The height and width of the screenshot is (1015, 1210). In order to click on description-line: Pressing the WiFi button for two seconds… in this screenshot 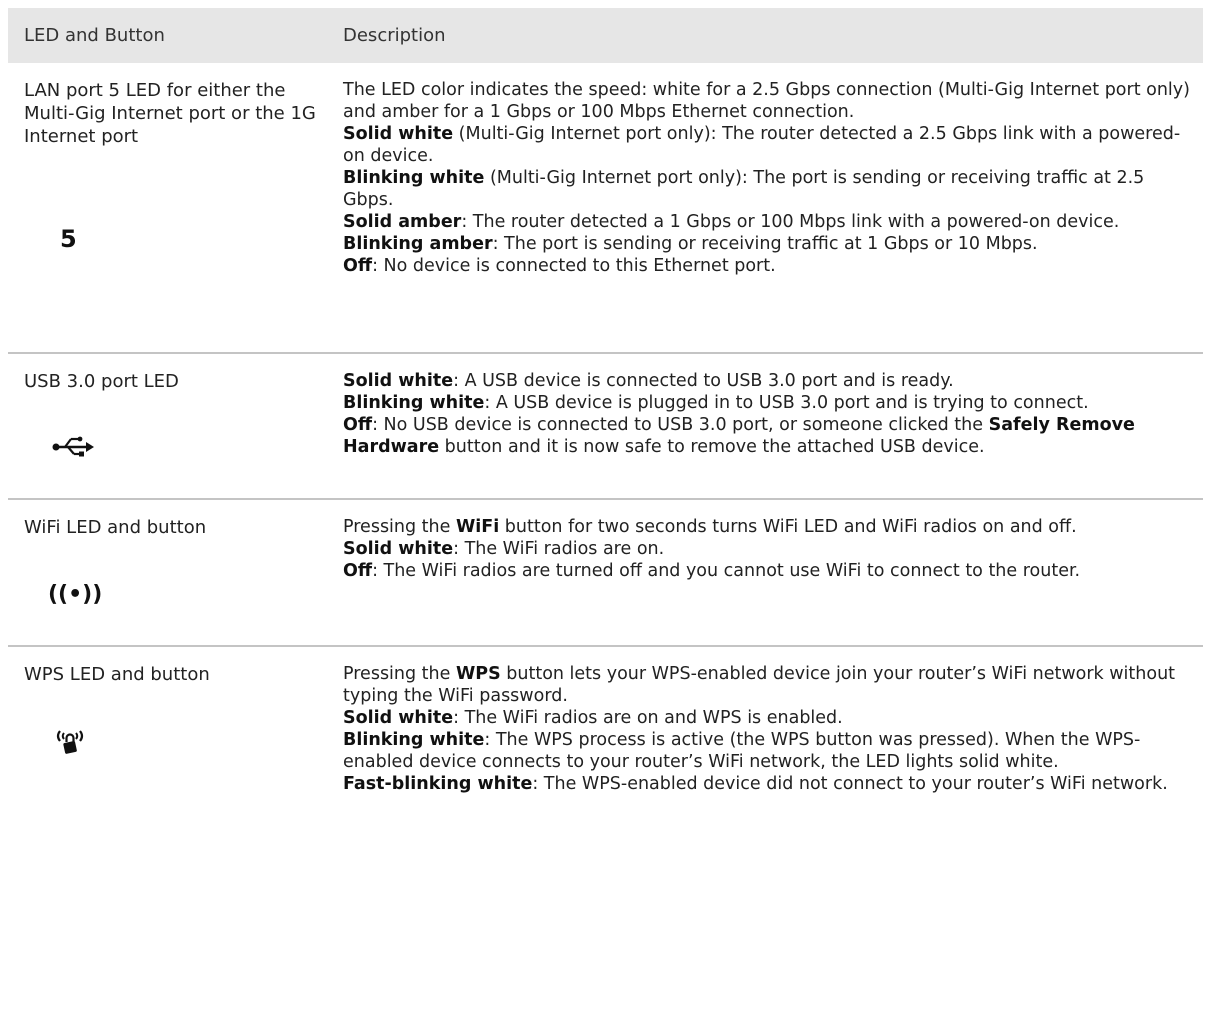, I will do `click(770, 527)`.